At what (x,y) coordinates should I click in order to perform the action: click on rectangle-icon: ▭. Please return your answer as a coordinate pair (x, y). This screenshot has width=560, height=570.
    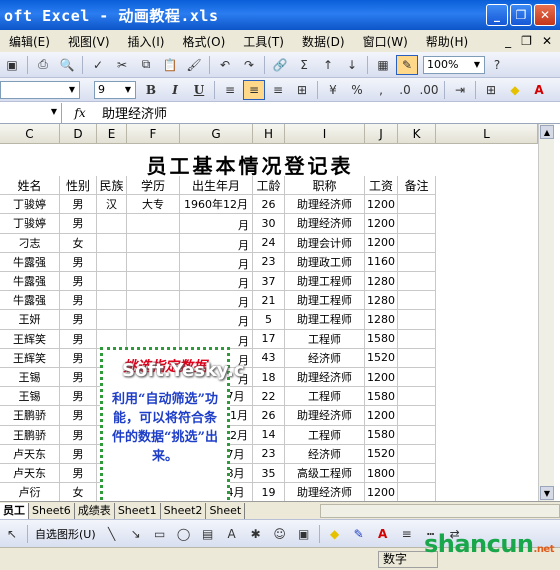
    Looking at the image, I should click on (160, 534).